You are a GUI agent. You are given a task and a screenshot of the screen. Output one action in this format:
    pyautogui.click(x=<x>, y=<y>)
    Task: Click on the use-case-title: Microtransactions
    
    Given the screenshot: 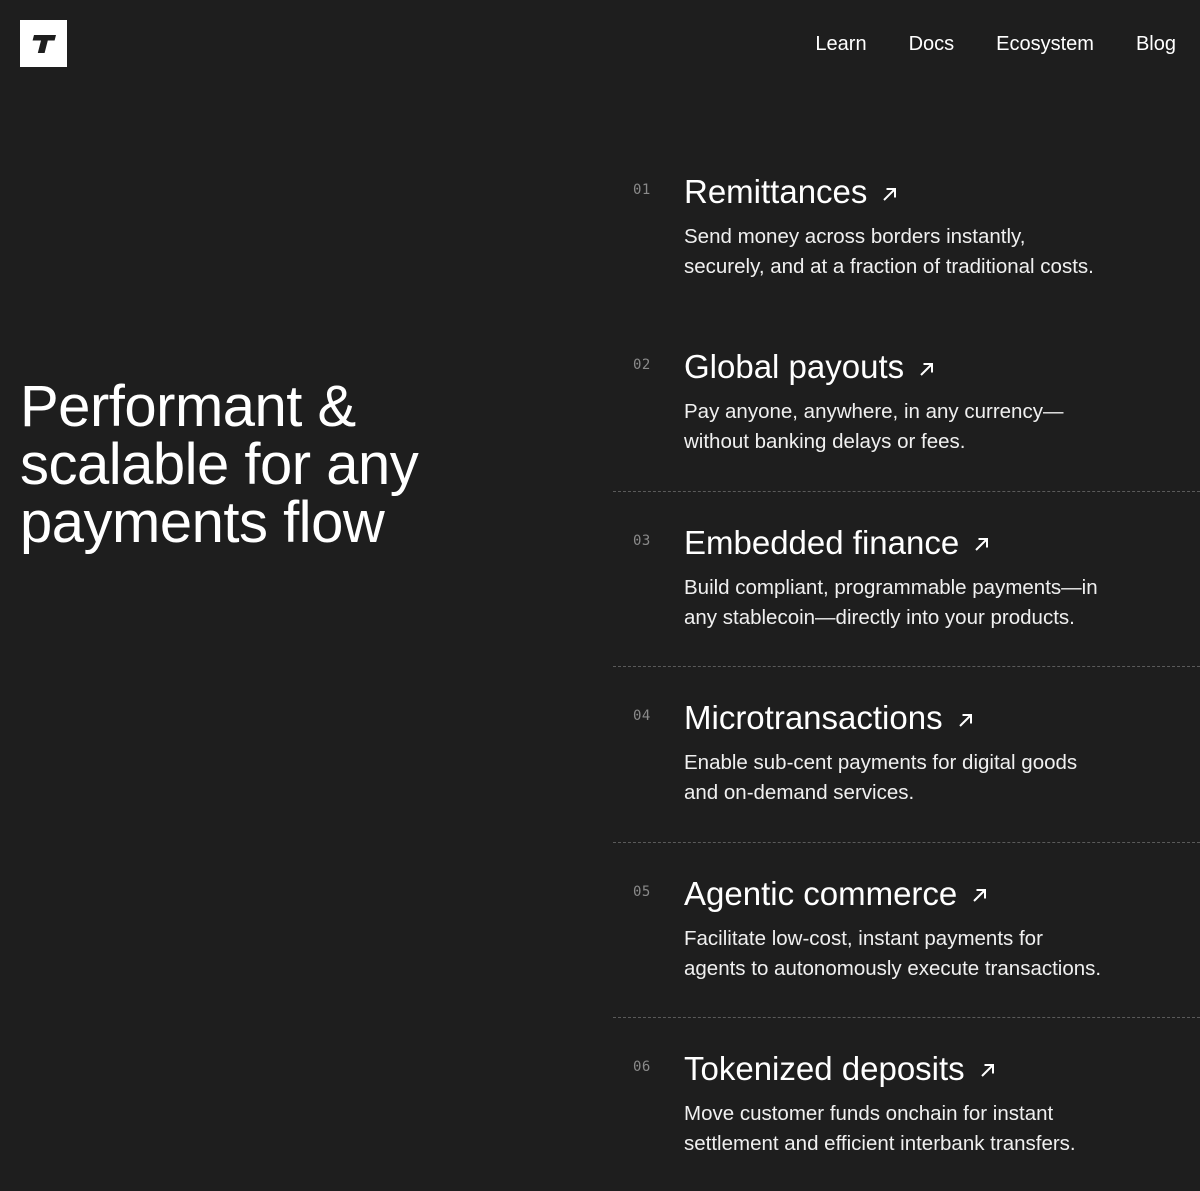 What is the action you would take?
    pyautogui.click(x=813, y=718)
    